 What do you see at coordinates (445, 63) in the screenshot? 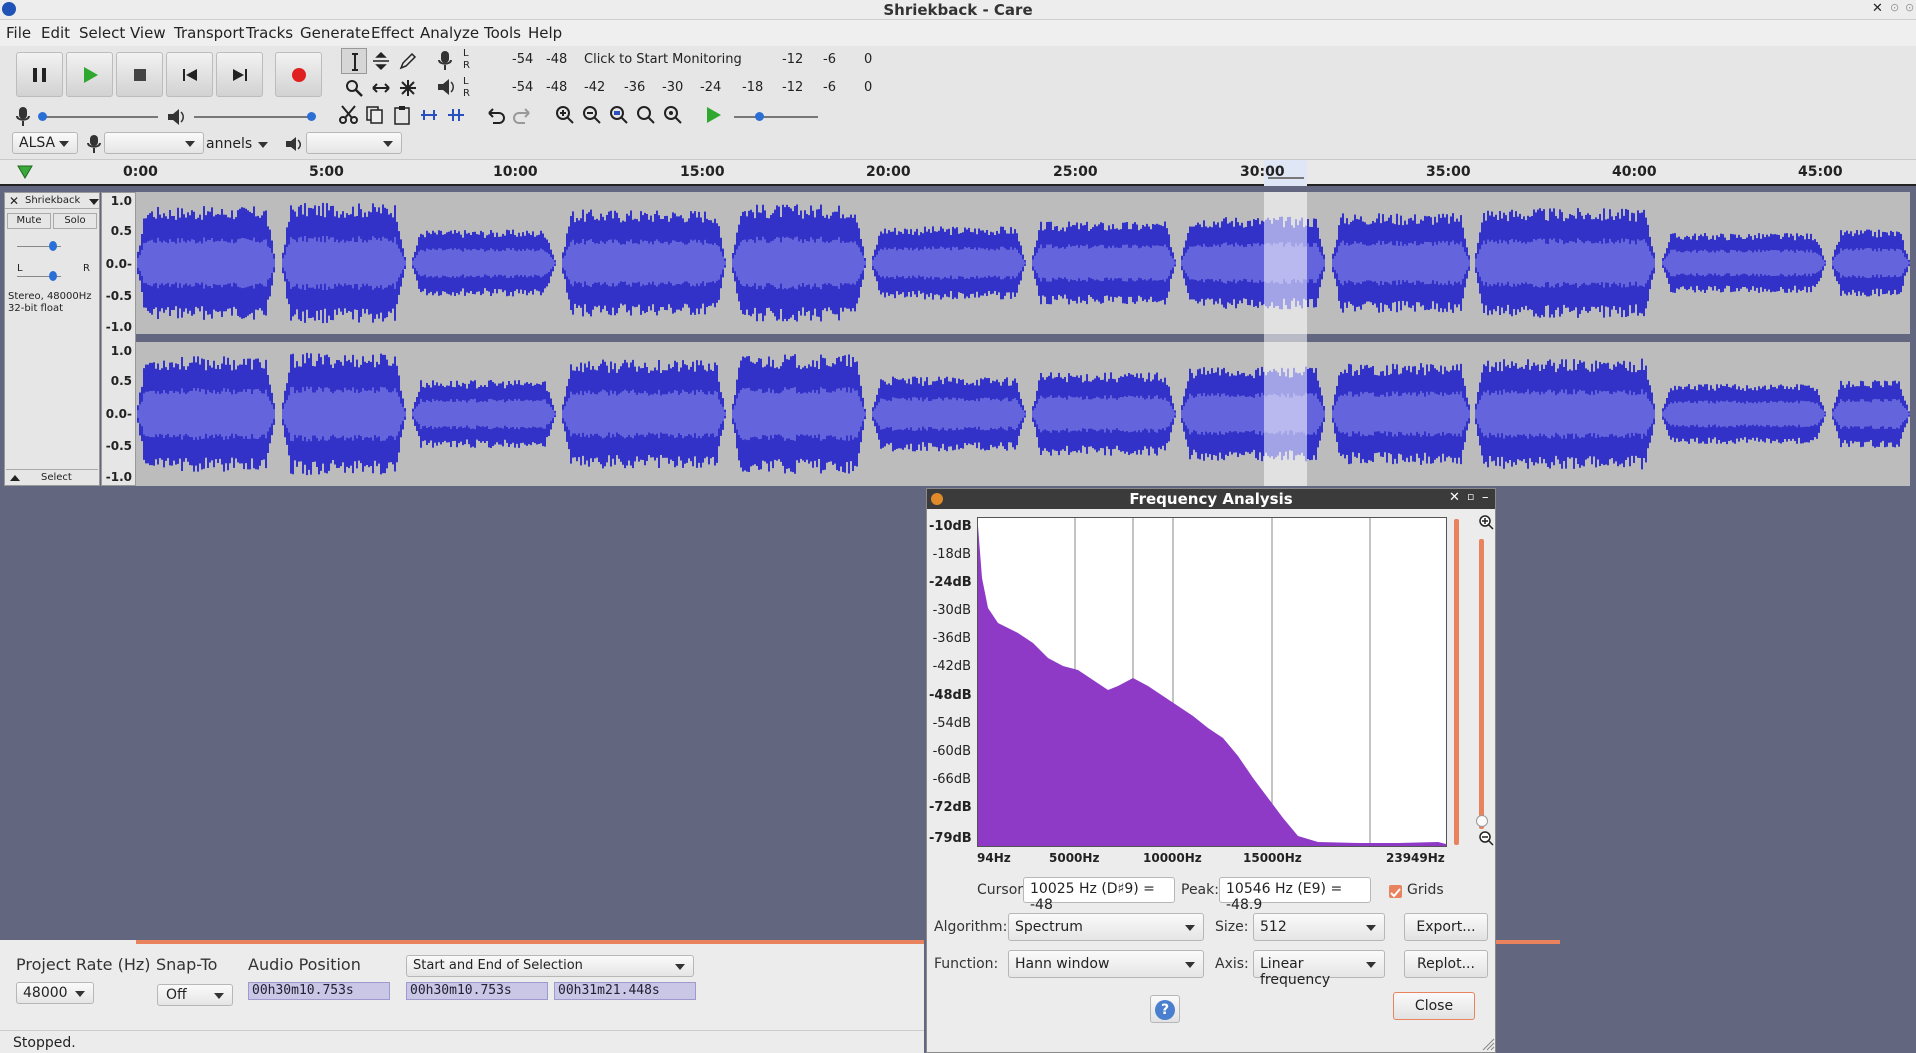
I see `record-meter-icon` at bounding box center [445, 63].